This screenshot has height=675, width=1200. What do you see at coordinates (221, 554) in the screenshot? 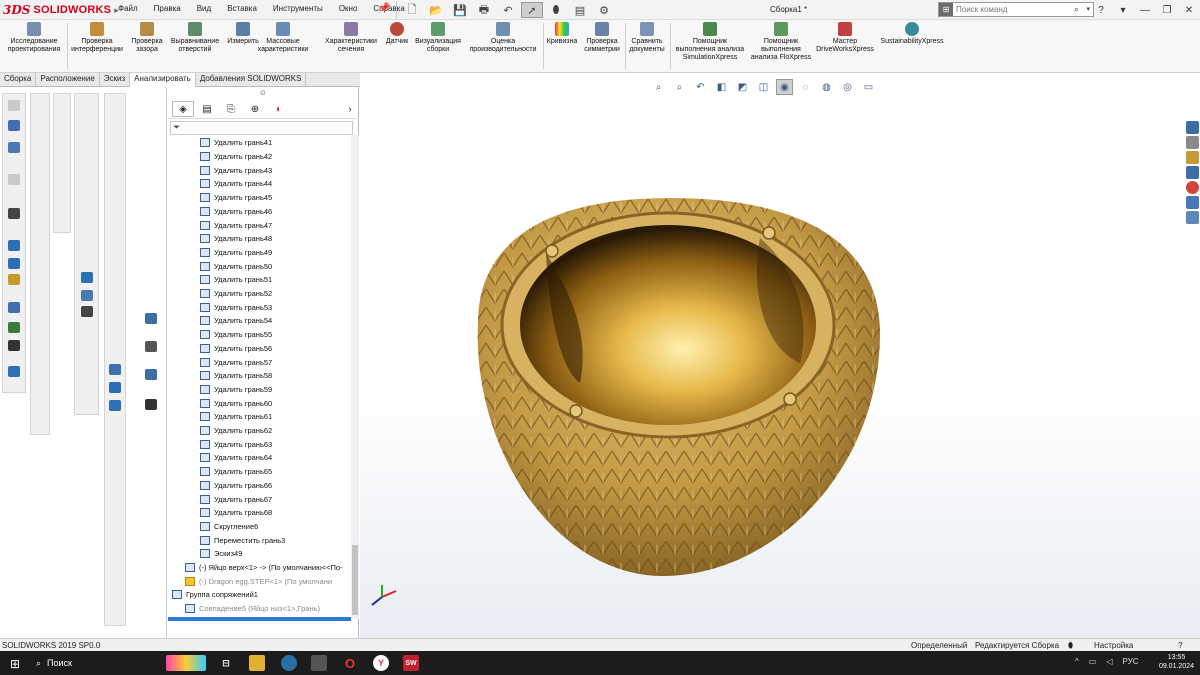
I see `tree-item: Эскиз49` at bounding box center [221, 554].